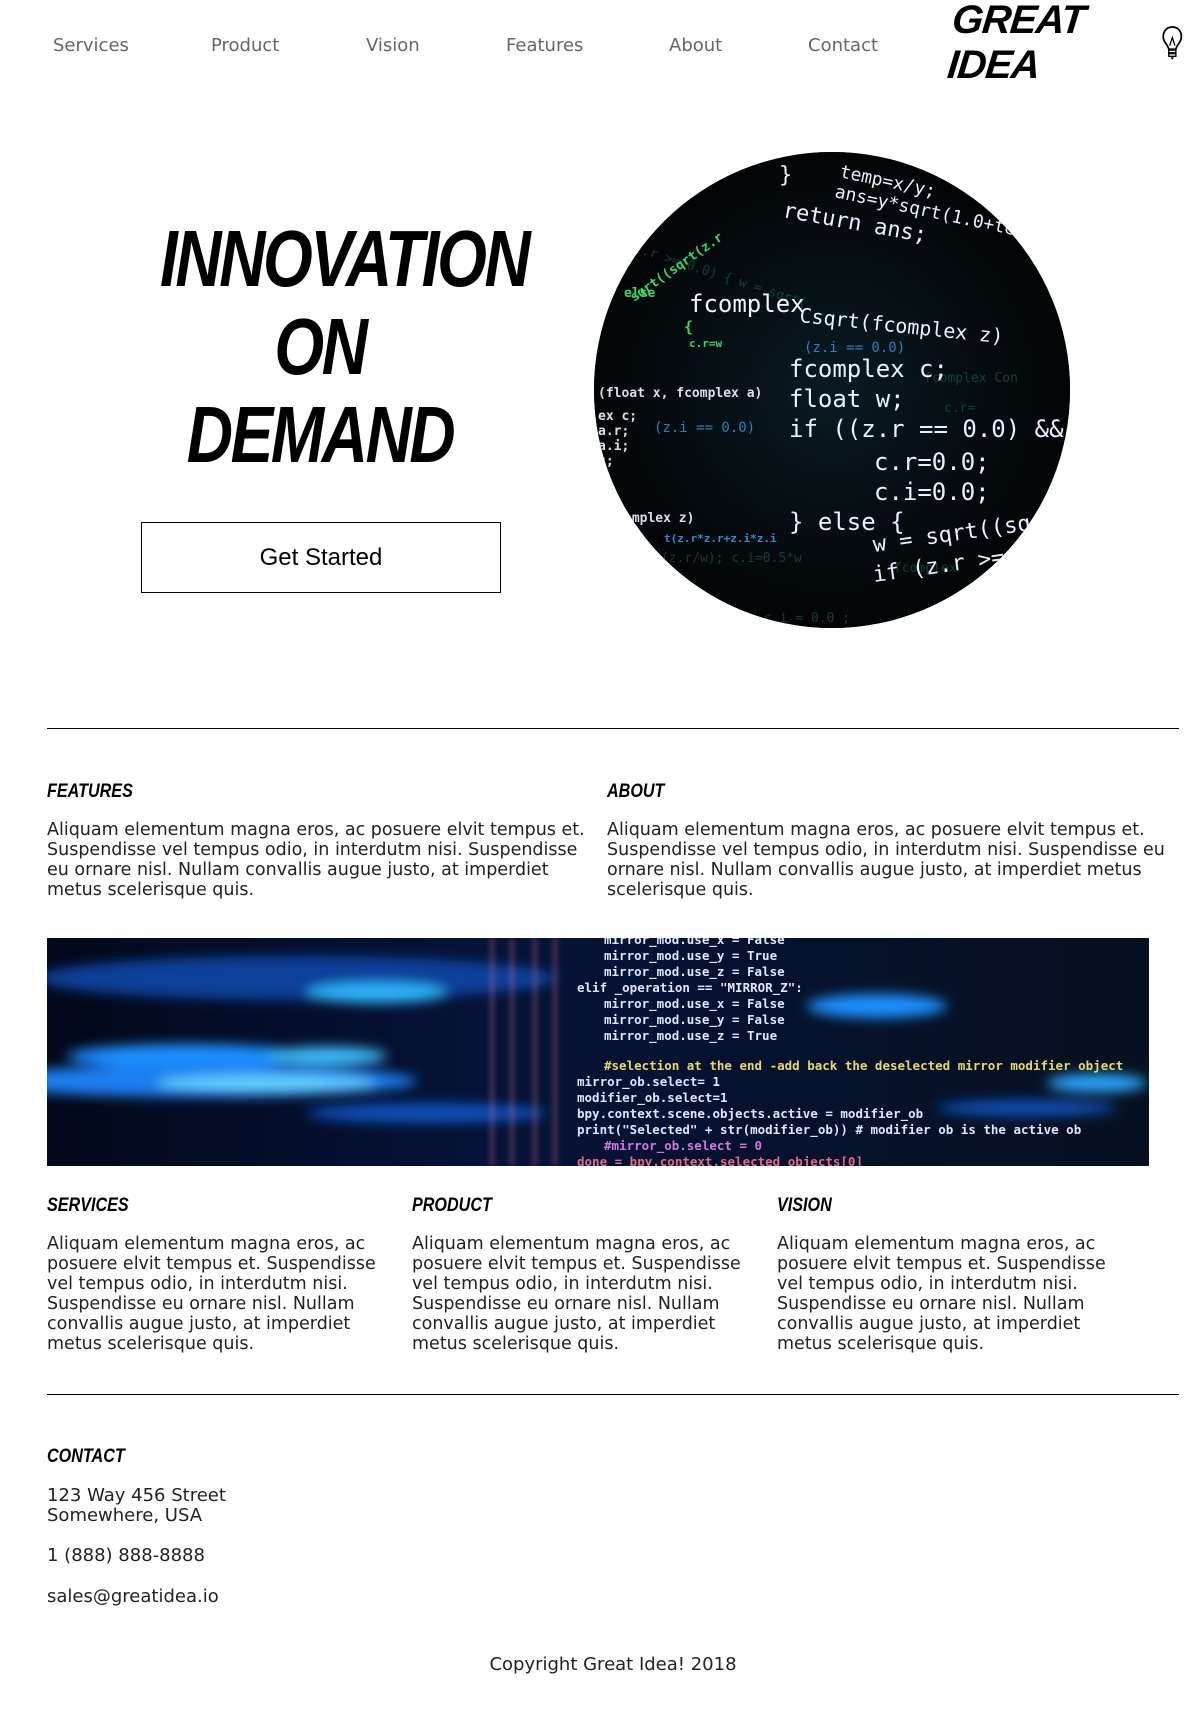  Describe the element at coordinates (807, 618) in the screenshot. I see `svg-text: c.i = 0.0 ;` at that location.